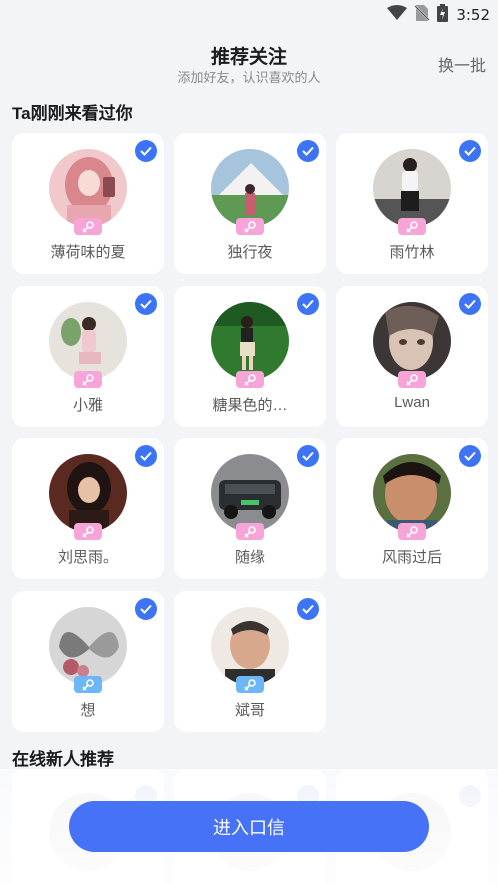  Describe the element at coordinates (412, 252) in the screenshot. I see `user-name: 雨竹林` at that location.